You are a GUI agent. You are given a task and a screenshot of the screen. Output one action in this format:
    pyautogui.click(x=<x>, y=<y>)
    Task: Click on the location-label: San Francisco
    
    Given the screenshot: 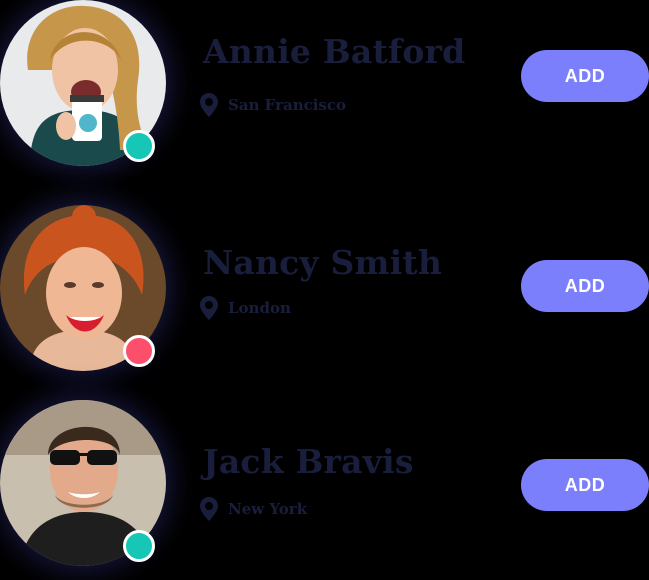 What is the action you would take?
    pyautogui.click(x=287, y=105)
    